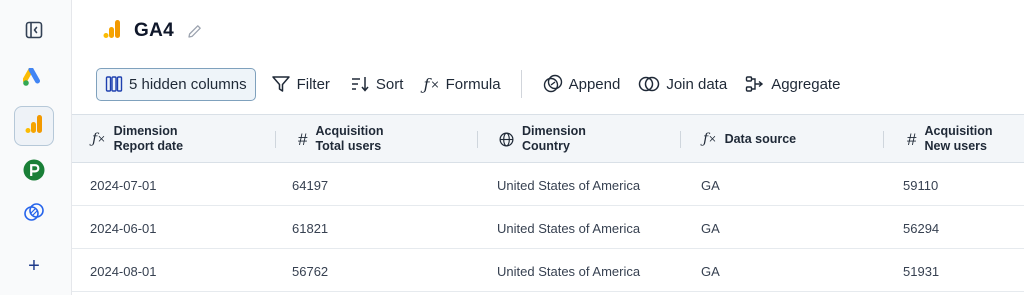  What do you see at coordinates (594, 84) in the screenshot?
I see `append-label: Append` at bounding box center [594, 84].